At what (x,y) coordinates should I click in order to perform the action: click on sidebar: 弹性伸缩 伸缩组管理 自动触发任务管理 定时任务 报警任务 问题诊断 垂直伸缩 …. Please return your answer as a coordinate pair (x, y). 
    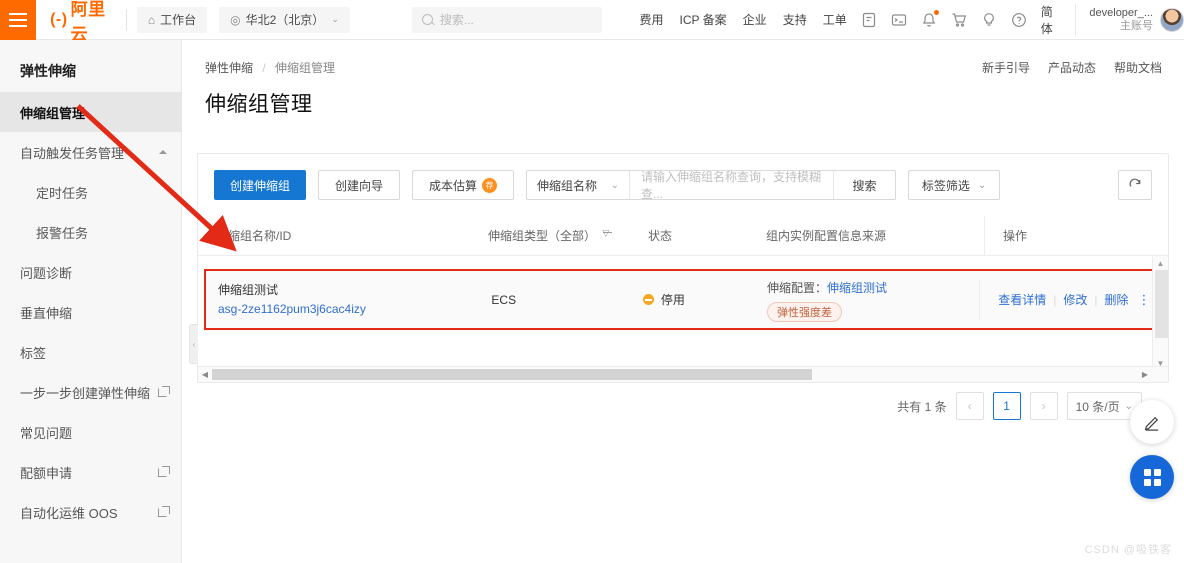
    Looking at the image, I should click on (91, 301).